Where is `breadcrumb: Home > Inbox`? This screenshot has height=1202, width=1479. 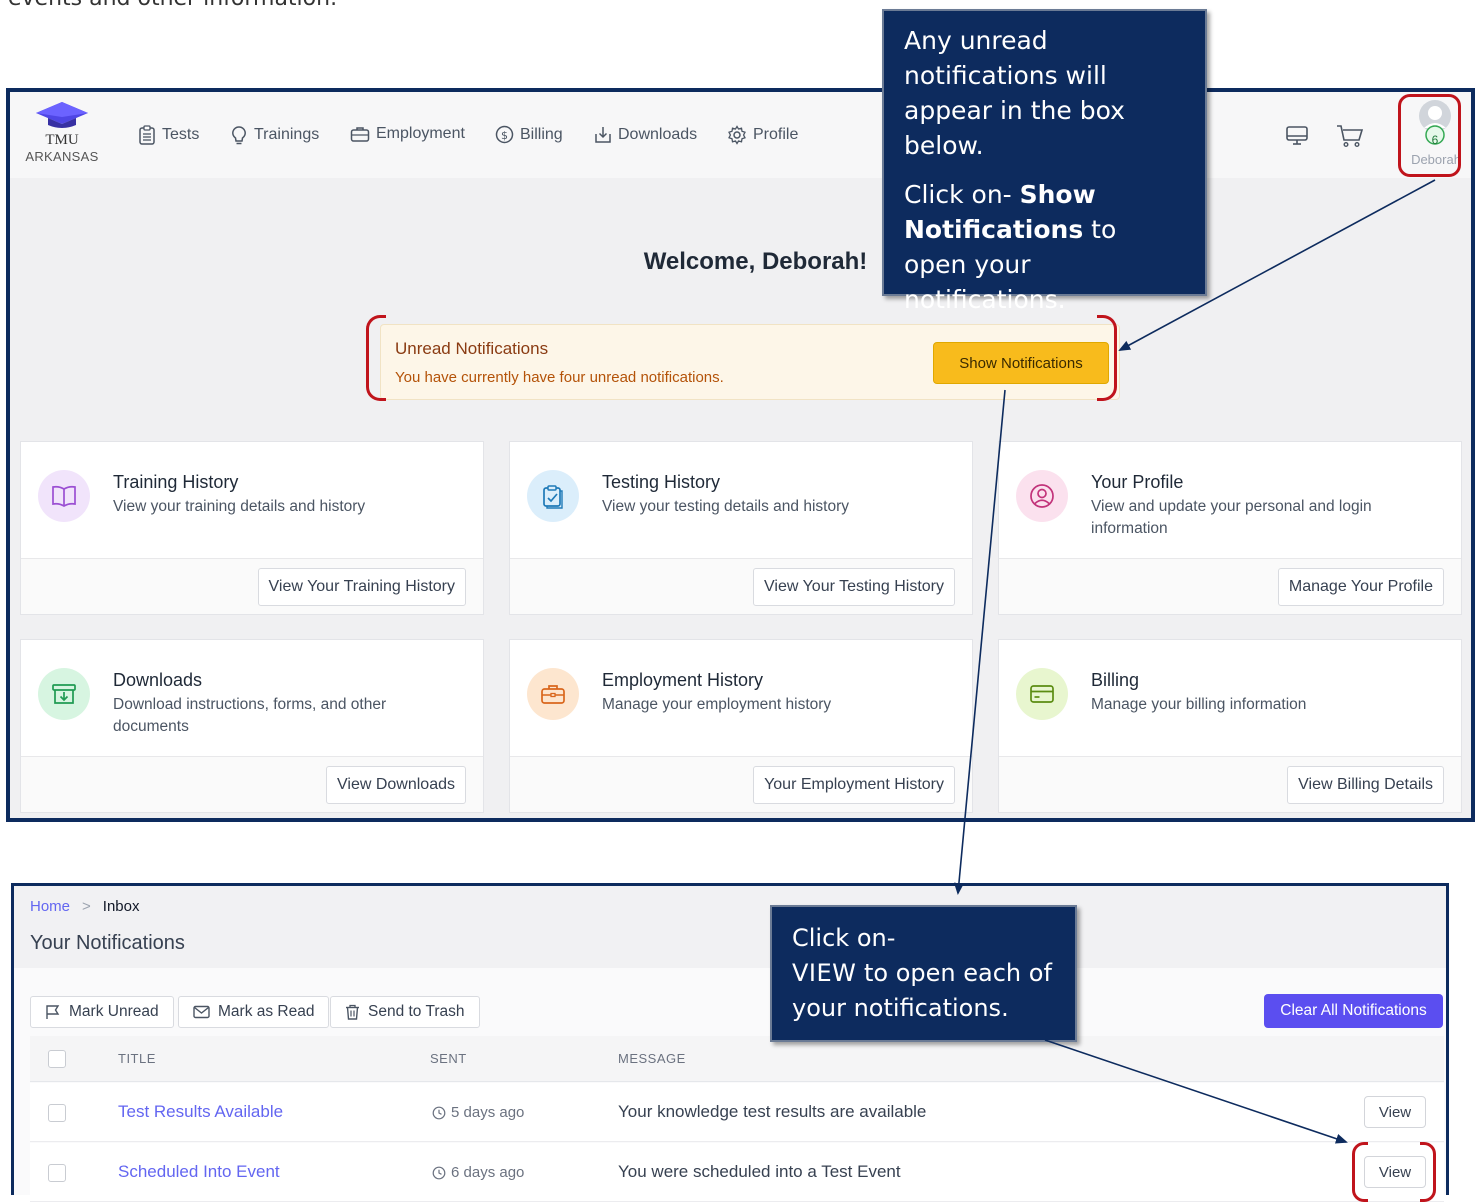 breadcrumb: Home > Inbox is located at coordinates (84, 906).